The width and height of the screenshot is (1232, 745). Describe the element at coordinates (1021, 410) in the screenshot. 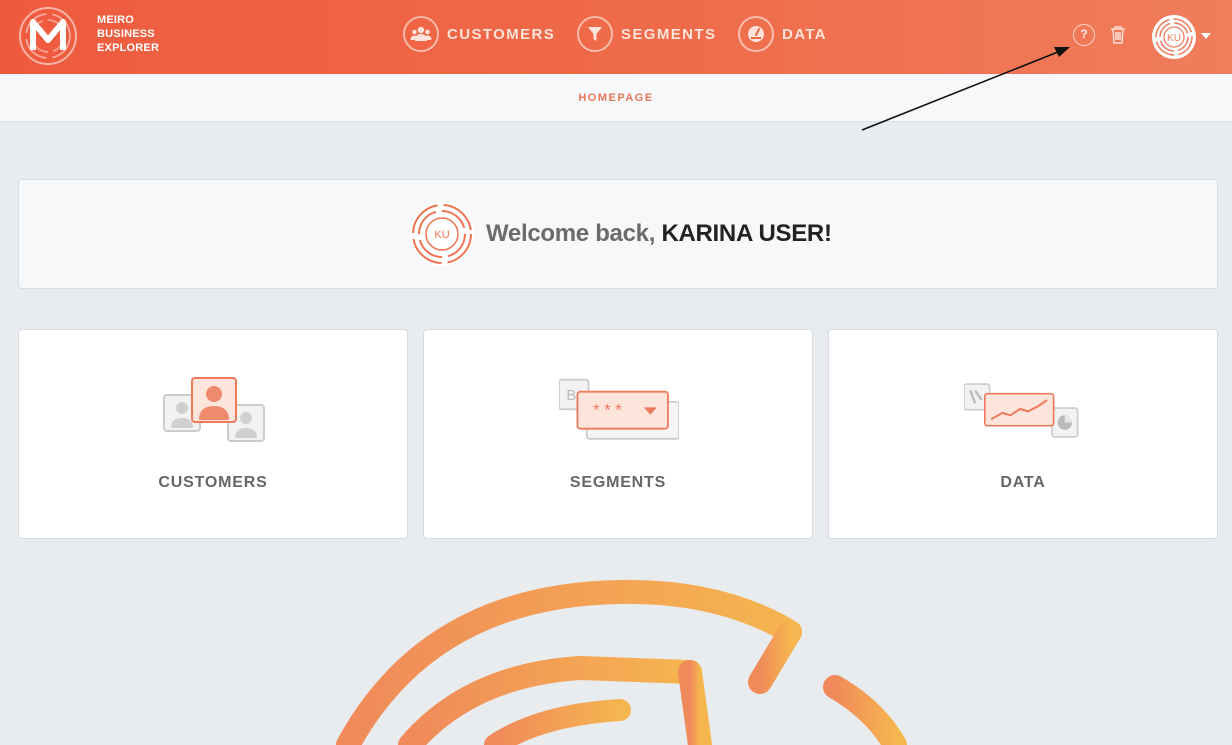

I see `data-illustration-icon` at that location.